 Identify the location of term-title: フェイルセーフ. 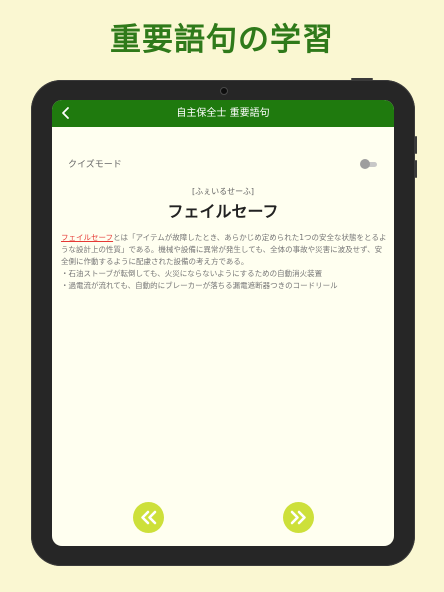
(223, 211).